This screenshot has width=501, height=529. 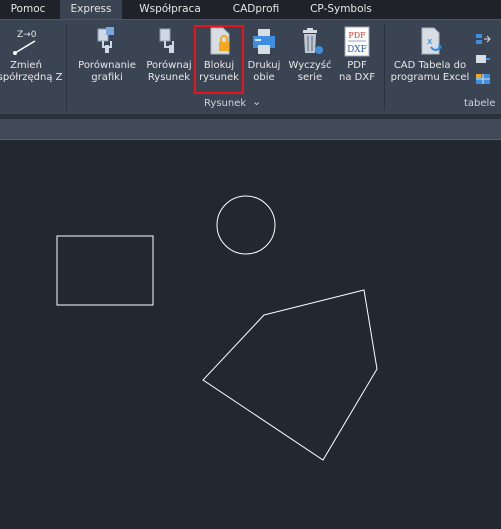 I want to click on compare-drawing-button: Porównaj Rysunek, so click(x=169, y=59).